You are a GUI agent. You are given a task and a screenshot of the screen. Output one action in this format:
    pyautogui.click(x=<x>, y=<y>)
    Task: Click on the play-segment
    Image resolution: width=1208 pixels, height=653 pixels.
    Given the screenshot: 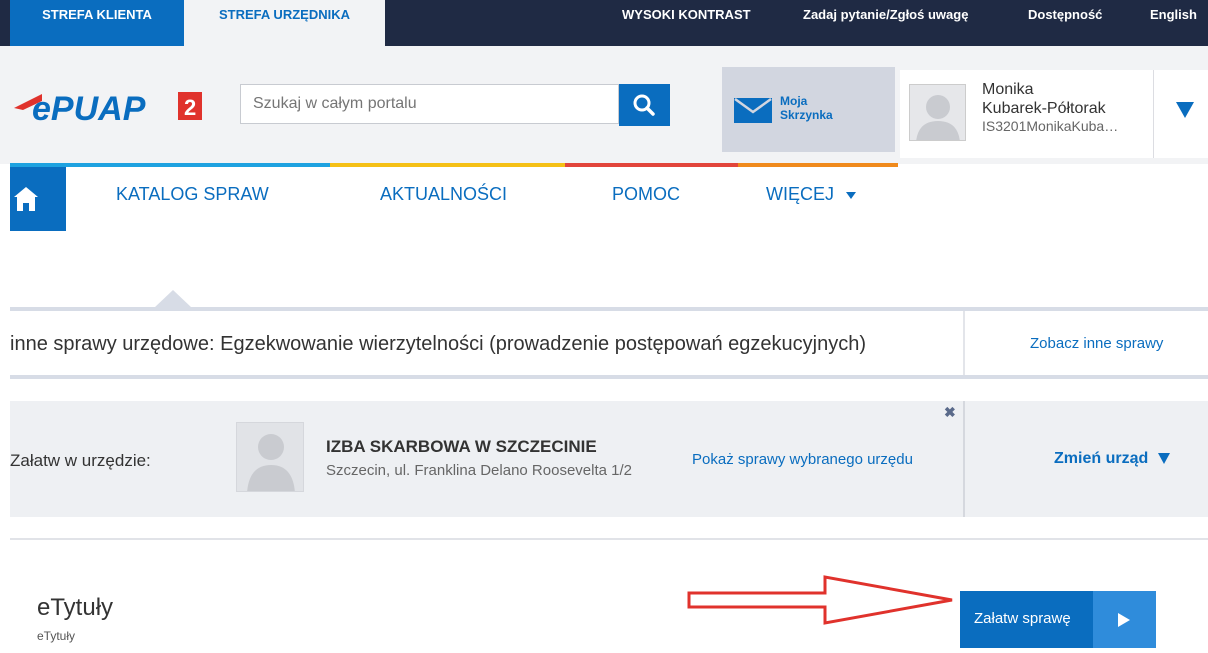 What is the action you would take?
    pyautogui.click(x=1124, y=619)
    